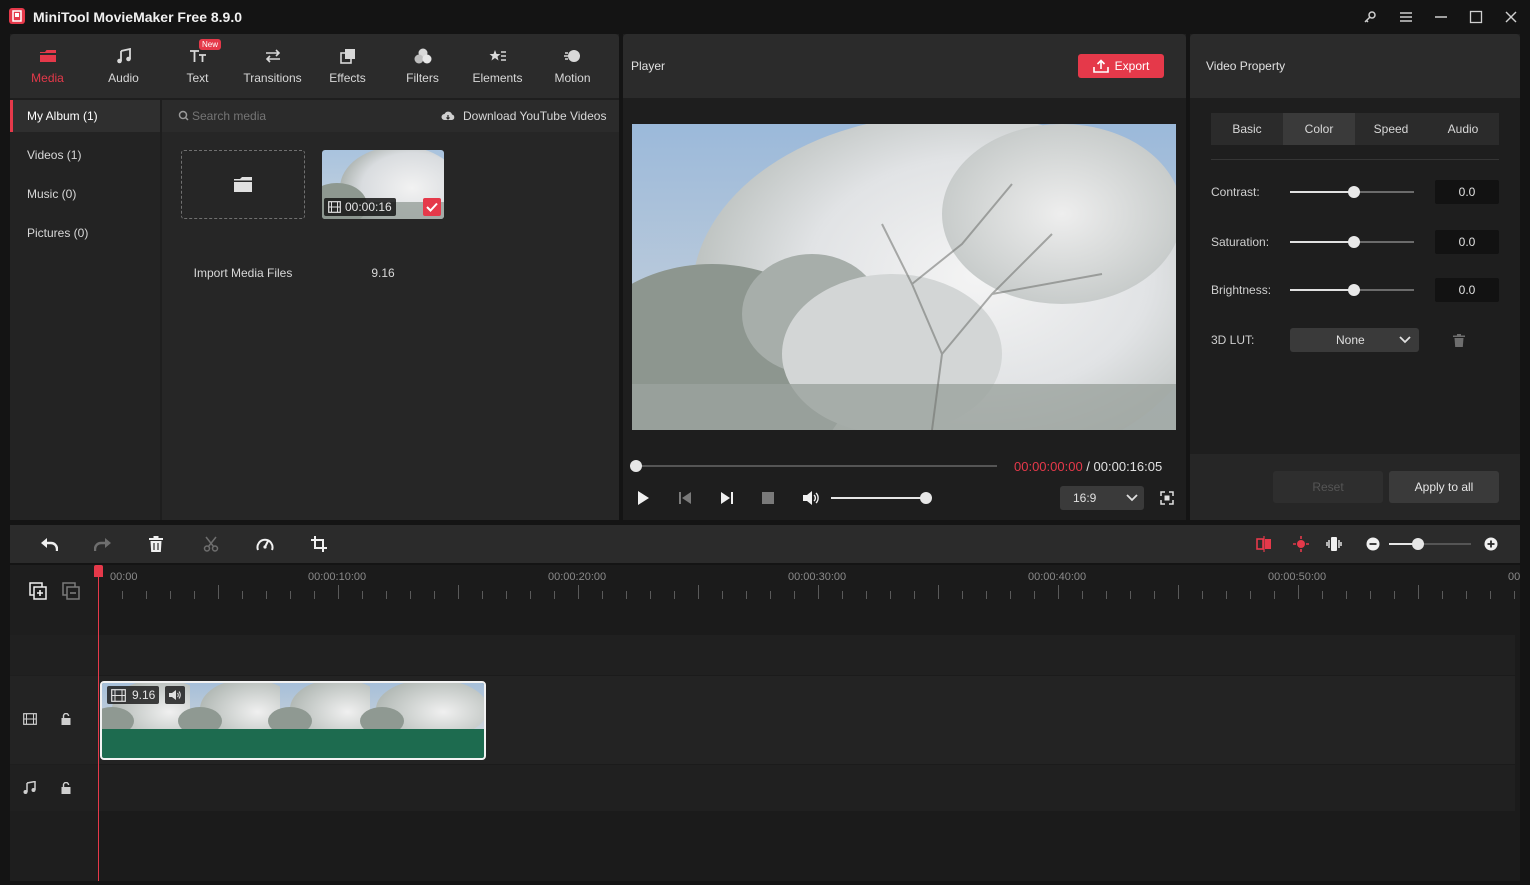  Describe the element at coordinates (144, 695) in the screenshot. I see `clip-name: 9.16` at that location.